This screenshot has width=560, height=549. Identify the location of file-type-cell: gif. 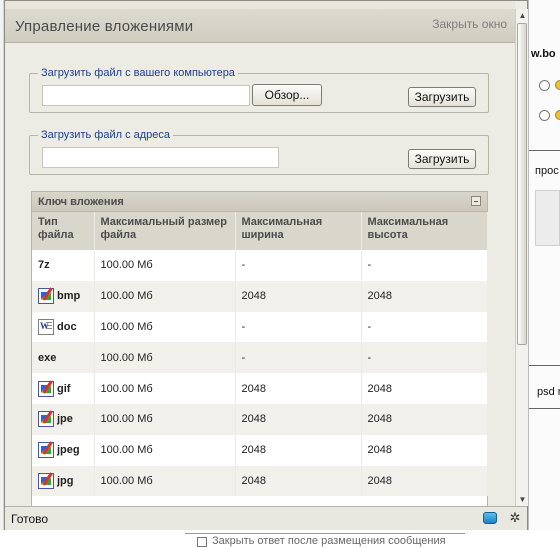
(63, 388).